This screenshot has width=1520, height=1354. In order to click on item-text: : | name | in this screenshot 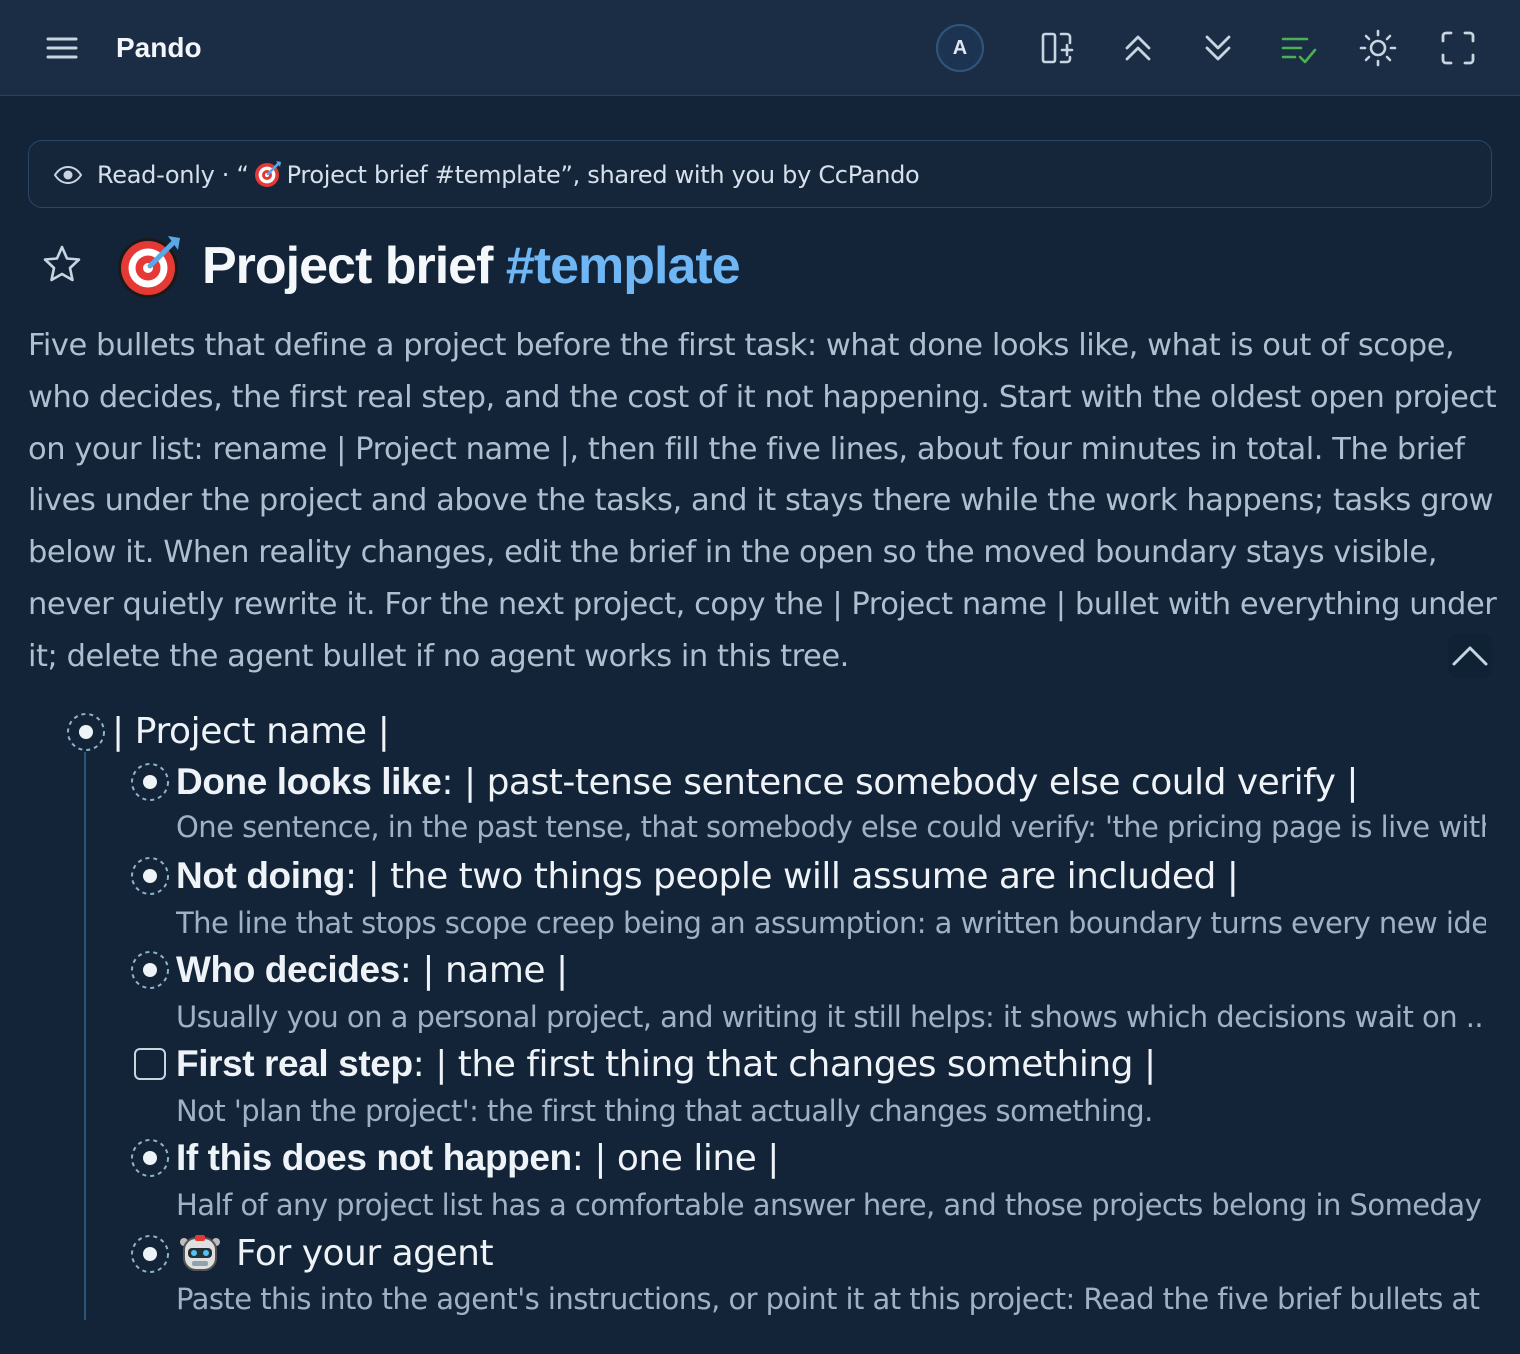, I will do `click(483, 970)`.